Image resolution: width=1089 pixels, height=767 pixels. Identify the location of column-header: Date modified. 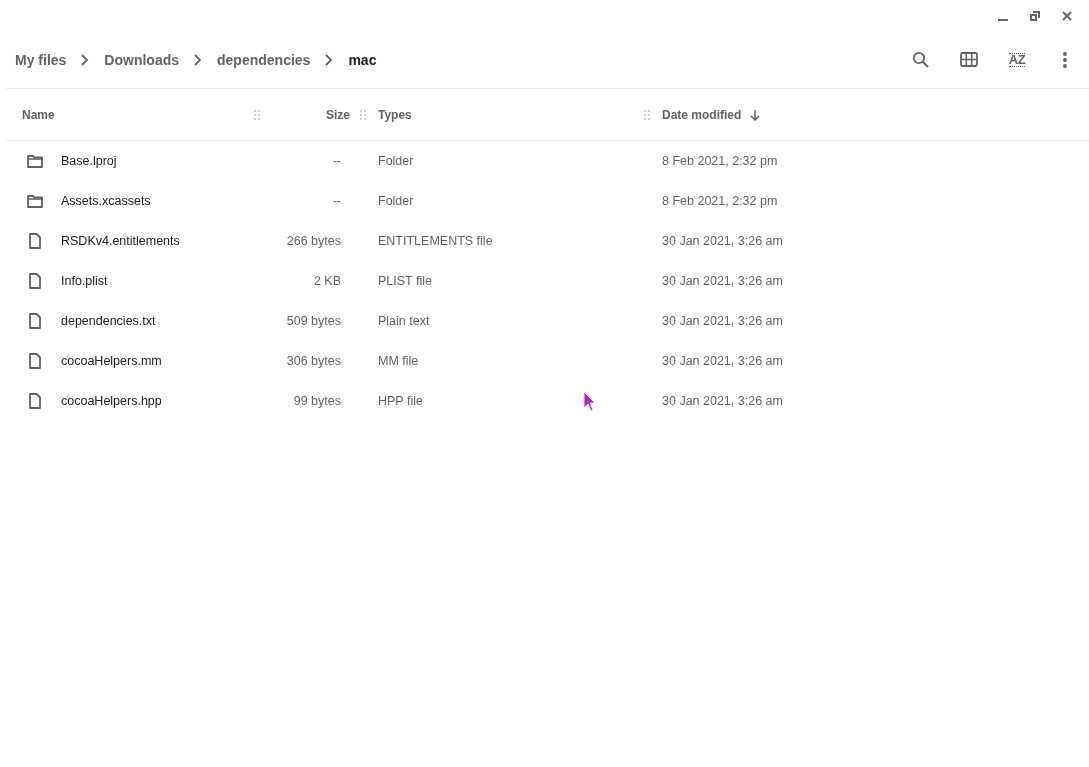
(702, 114).